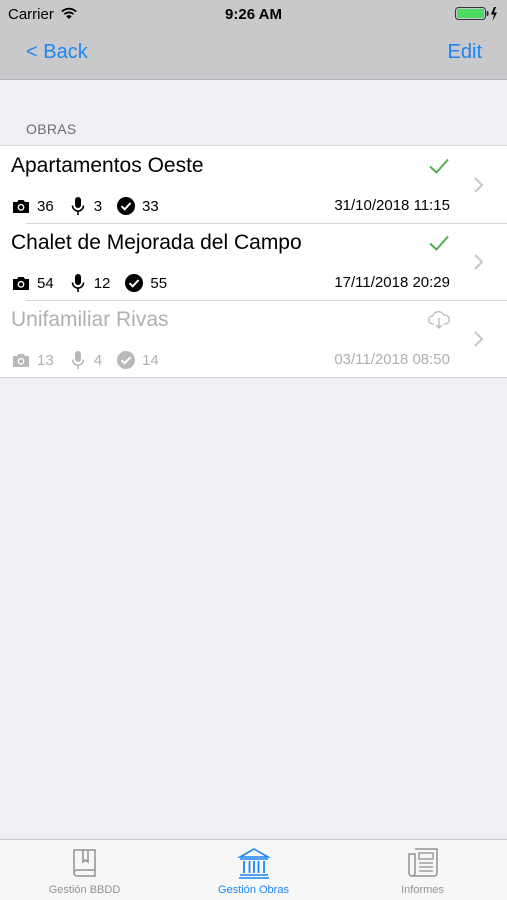 Image resolution: width=507 pixels, height=900 pixels. Describe the element at coordinates (422, 862) in the screenshot. I see `newspaper-icon` at that location.